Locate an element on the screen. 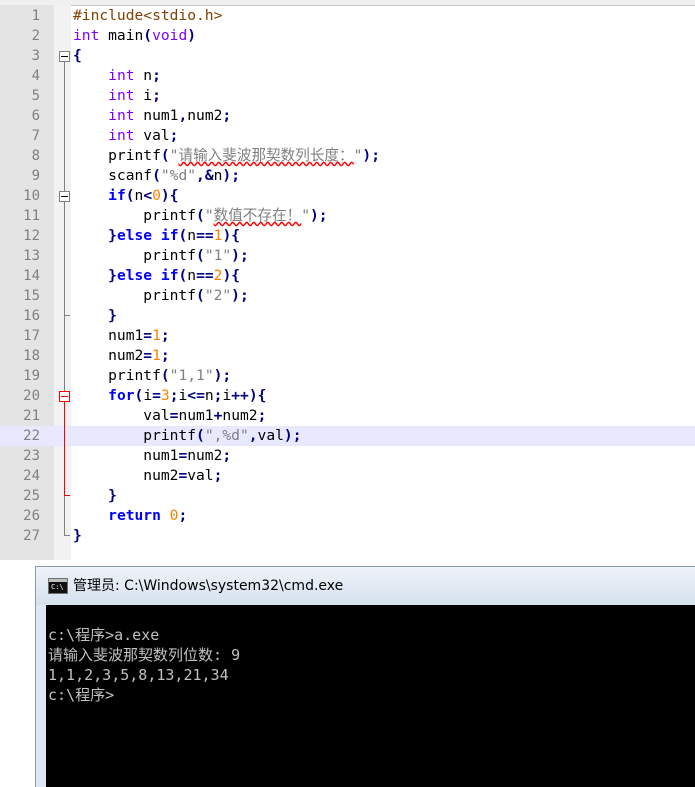  code-line: 16 } is located at coordinates (347, 316).